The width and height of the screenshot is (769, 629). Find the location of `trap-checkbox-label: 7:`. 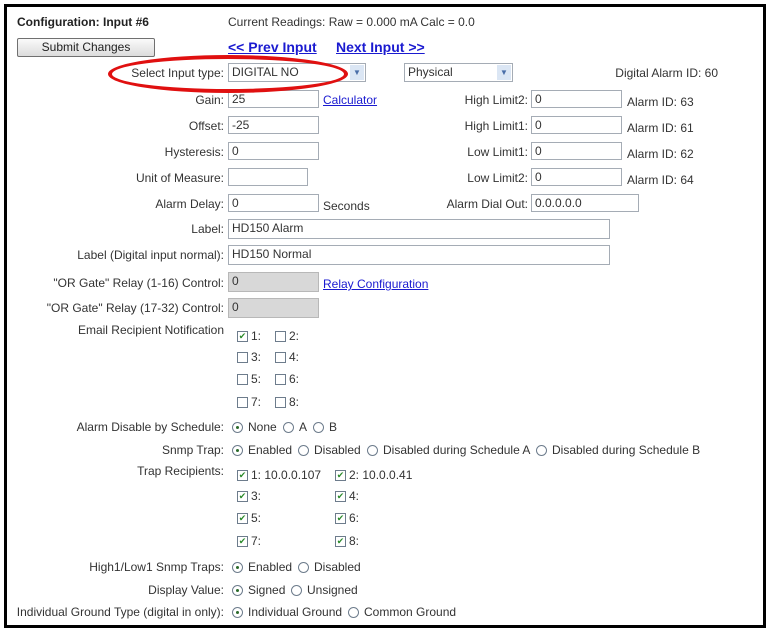

trap-checkbox-label: 7: is located at coordinates (256, 541).